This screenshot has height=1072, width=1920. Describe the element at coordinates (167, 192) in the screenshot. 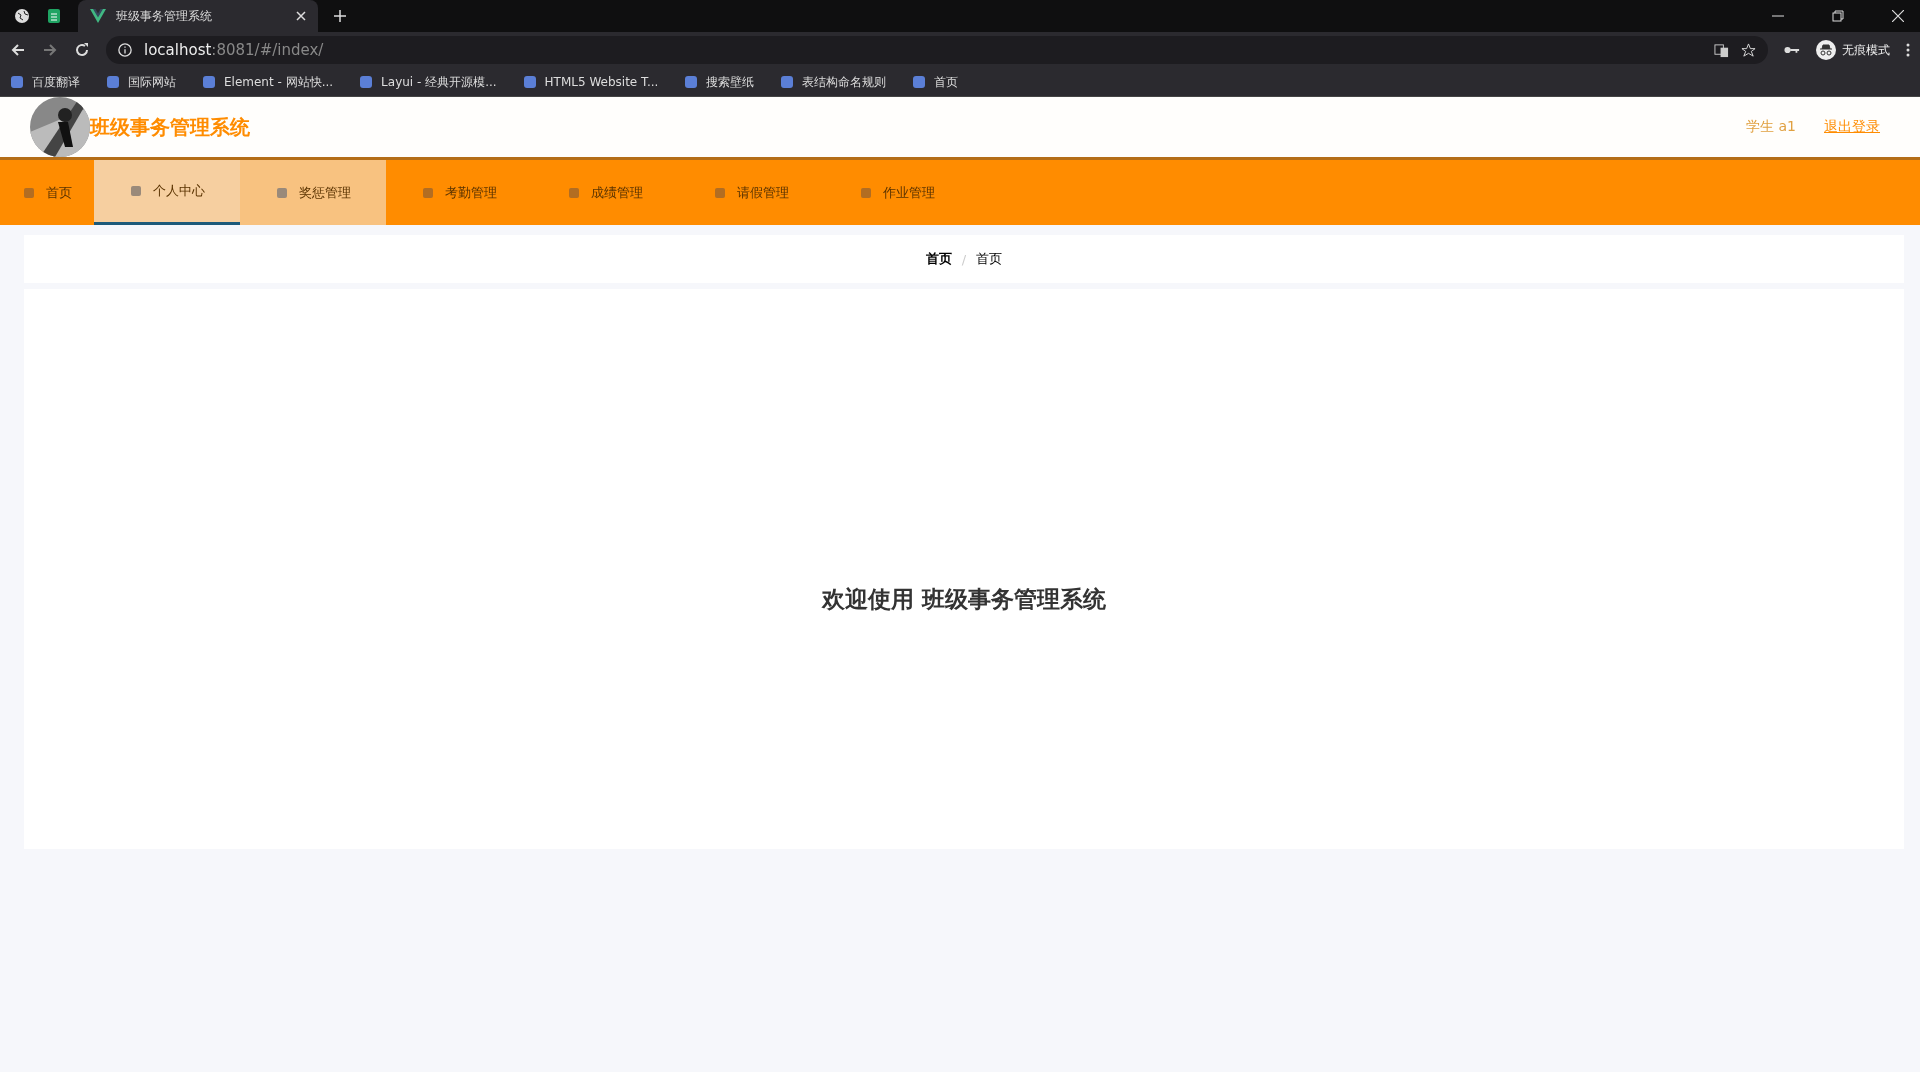

I see `nav-tab: 个人中心` at that location.